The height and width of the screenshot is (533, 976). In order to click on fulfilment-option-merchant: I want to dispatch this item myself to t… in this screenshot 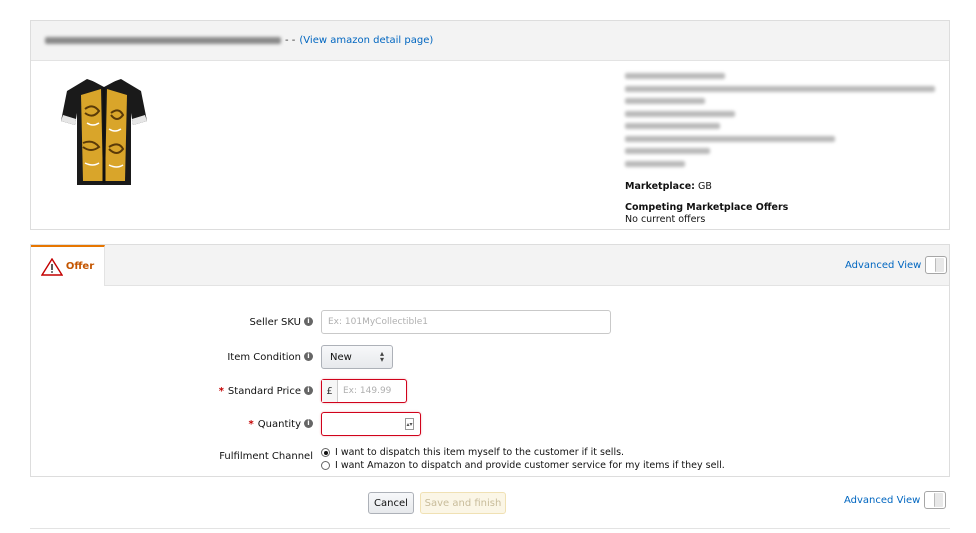, I will do `click(523, 452)`.